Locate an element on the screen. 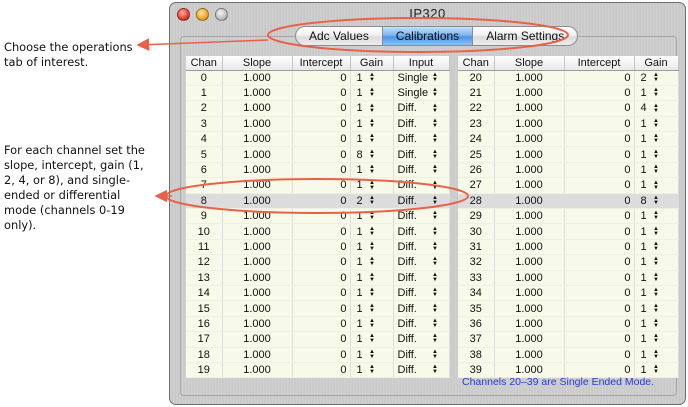 This screenshot has height=407, width=688. table-row: 1 1.000 0 1 ▲ ▼ Single ▲ ▼ is located at coordinates (318, 93).